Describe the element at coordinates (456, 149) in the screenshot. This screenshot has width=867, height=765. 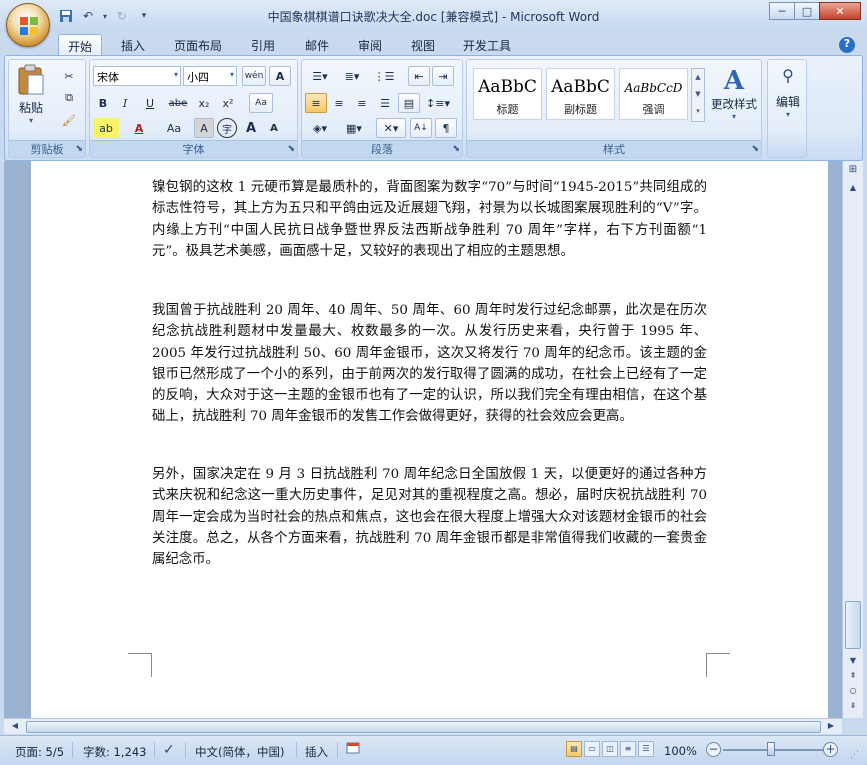
I see `paragraph-launcher-icon: ⬊` at that location.